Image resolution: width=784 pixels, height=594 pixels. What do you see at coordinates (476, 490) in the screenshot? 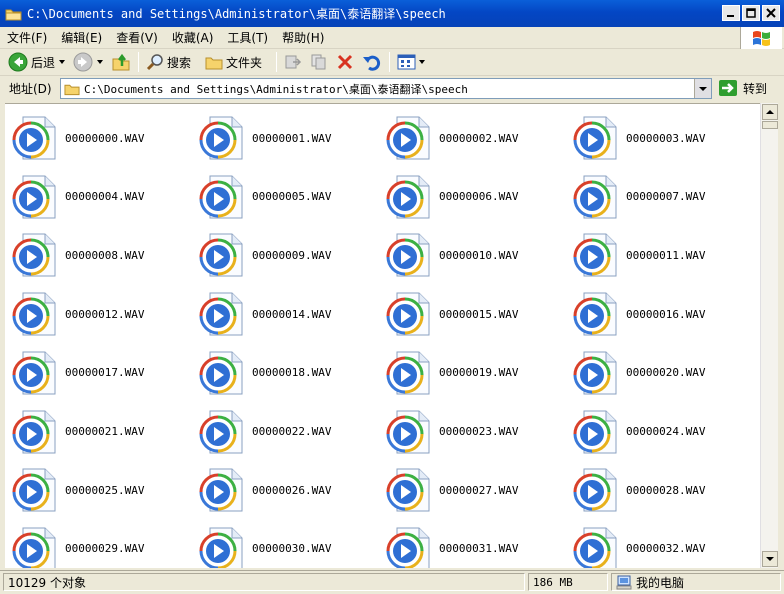
I see `file-item: 00000027.WAV` at bounding box center [476, 490].